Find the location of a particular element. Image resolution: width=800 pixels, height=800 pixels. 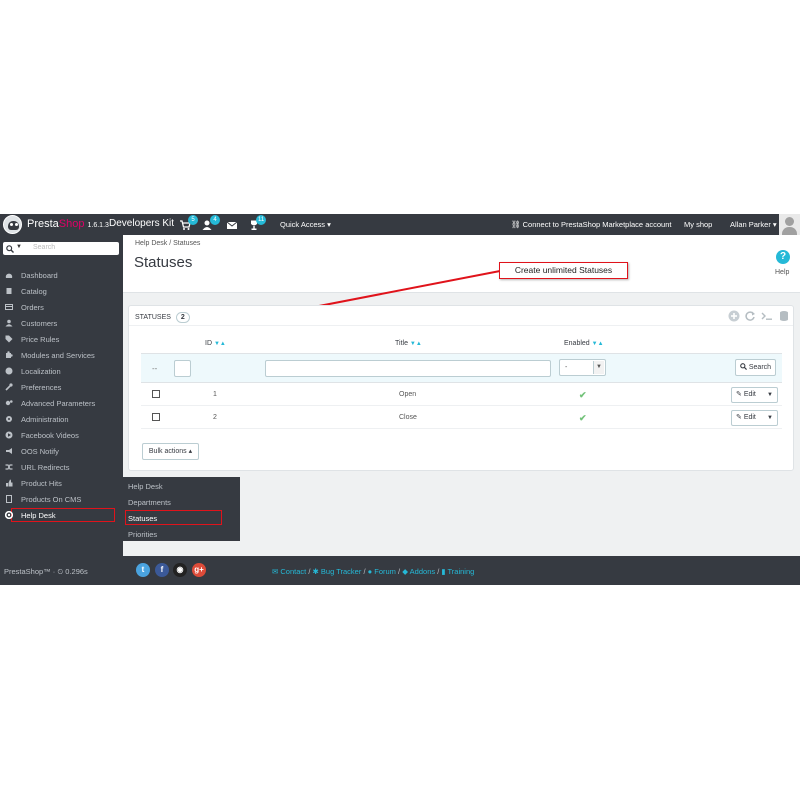

table-row: 1 Open ✔ ✎ Edit ▼ is located at coordinates (461, 395).